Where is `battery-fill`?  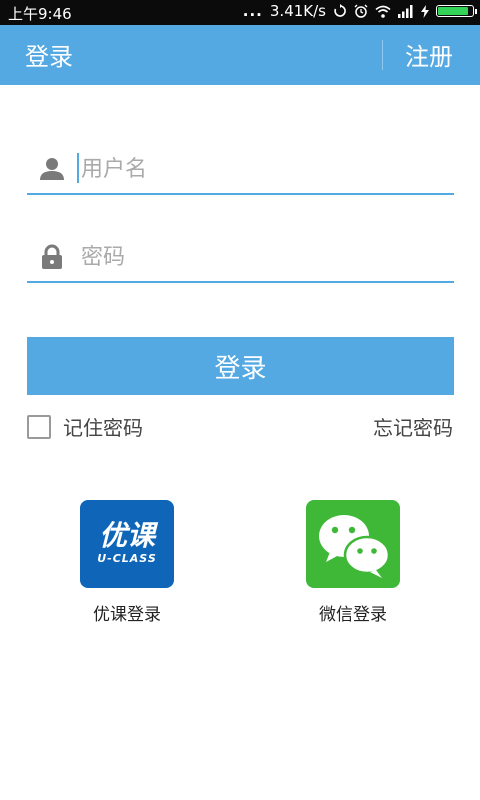 battery-fill is located at coordinates (453, 11).